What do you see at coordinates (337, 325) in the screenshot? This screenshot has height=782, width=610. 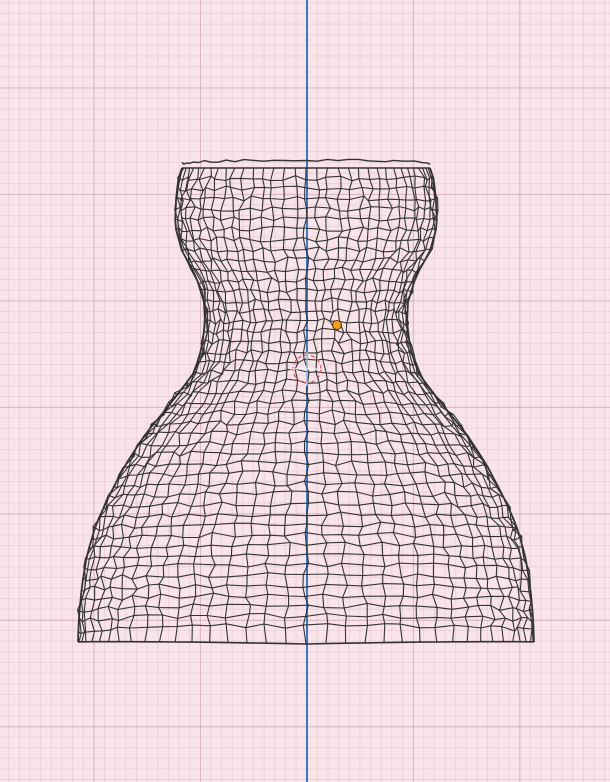 I see `object-origin-dot` at bounding box center [337, 325].